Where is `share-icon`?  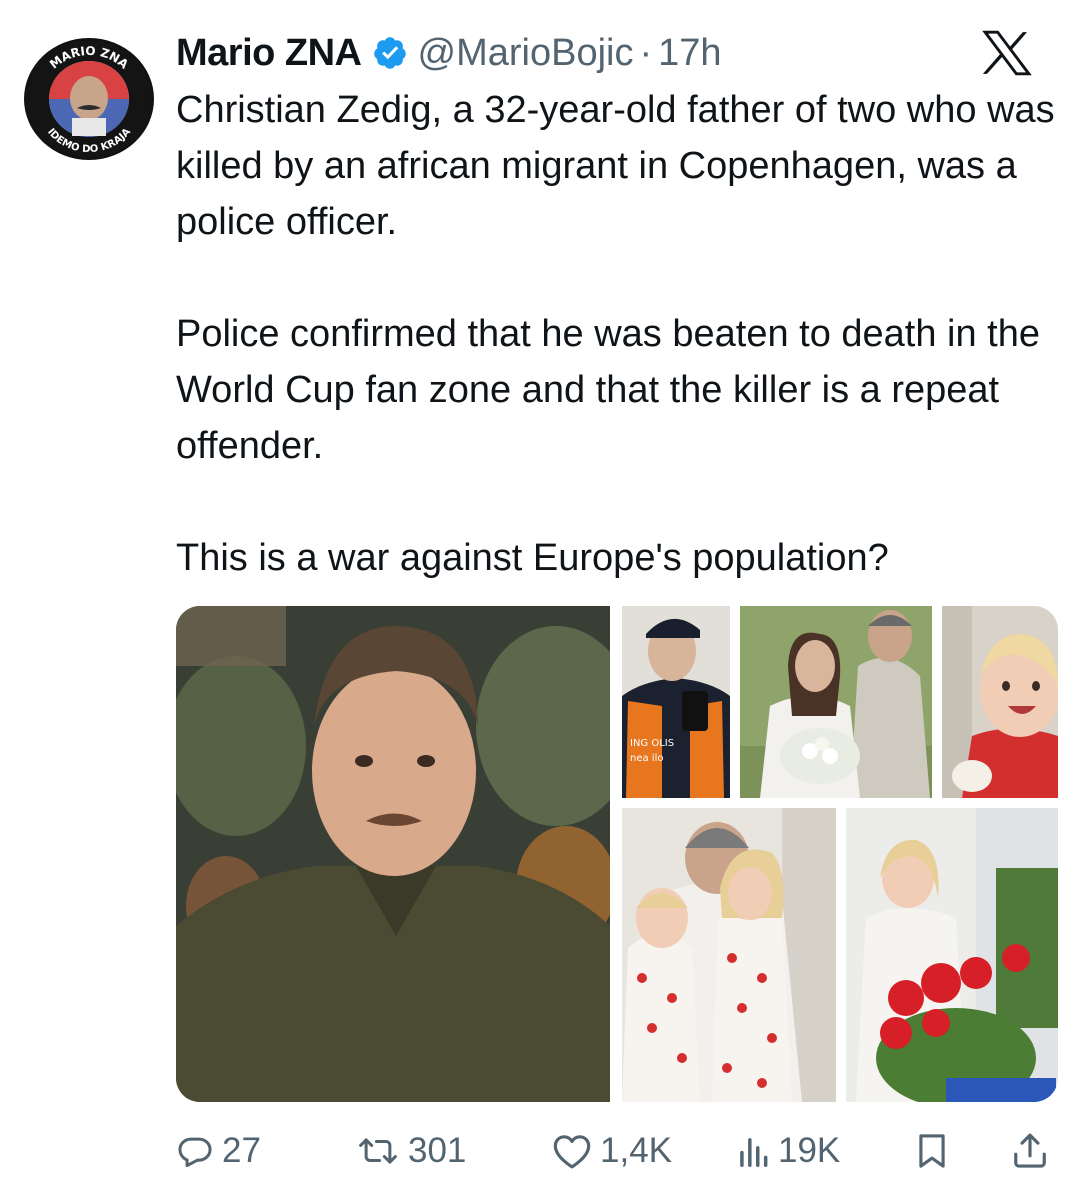 share-icon is located at coordinates (1030, 1150).